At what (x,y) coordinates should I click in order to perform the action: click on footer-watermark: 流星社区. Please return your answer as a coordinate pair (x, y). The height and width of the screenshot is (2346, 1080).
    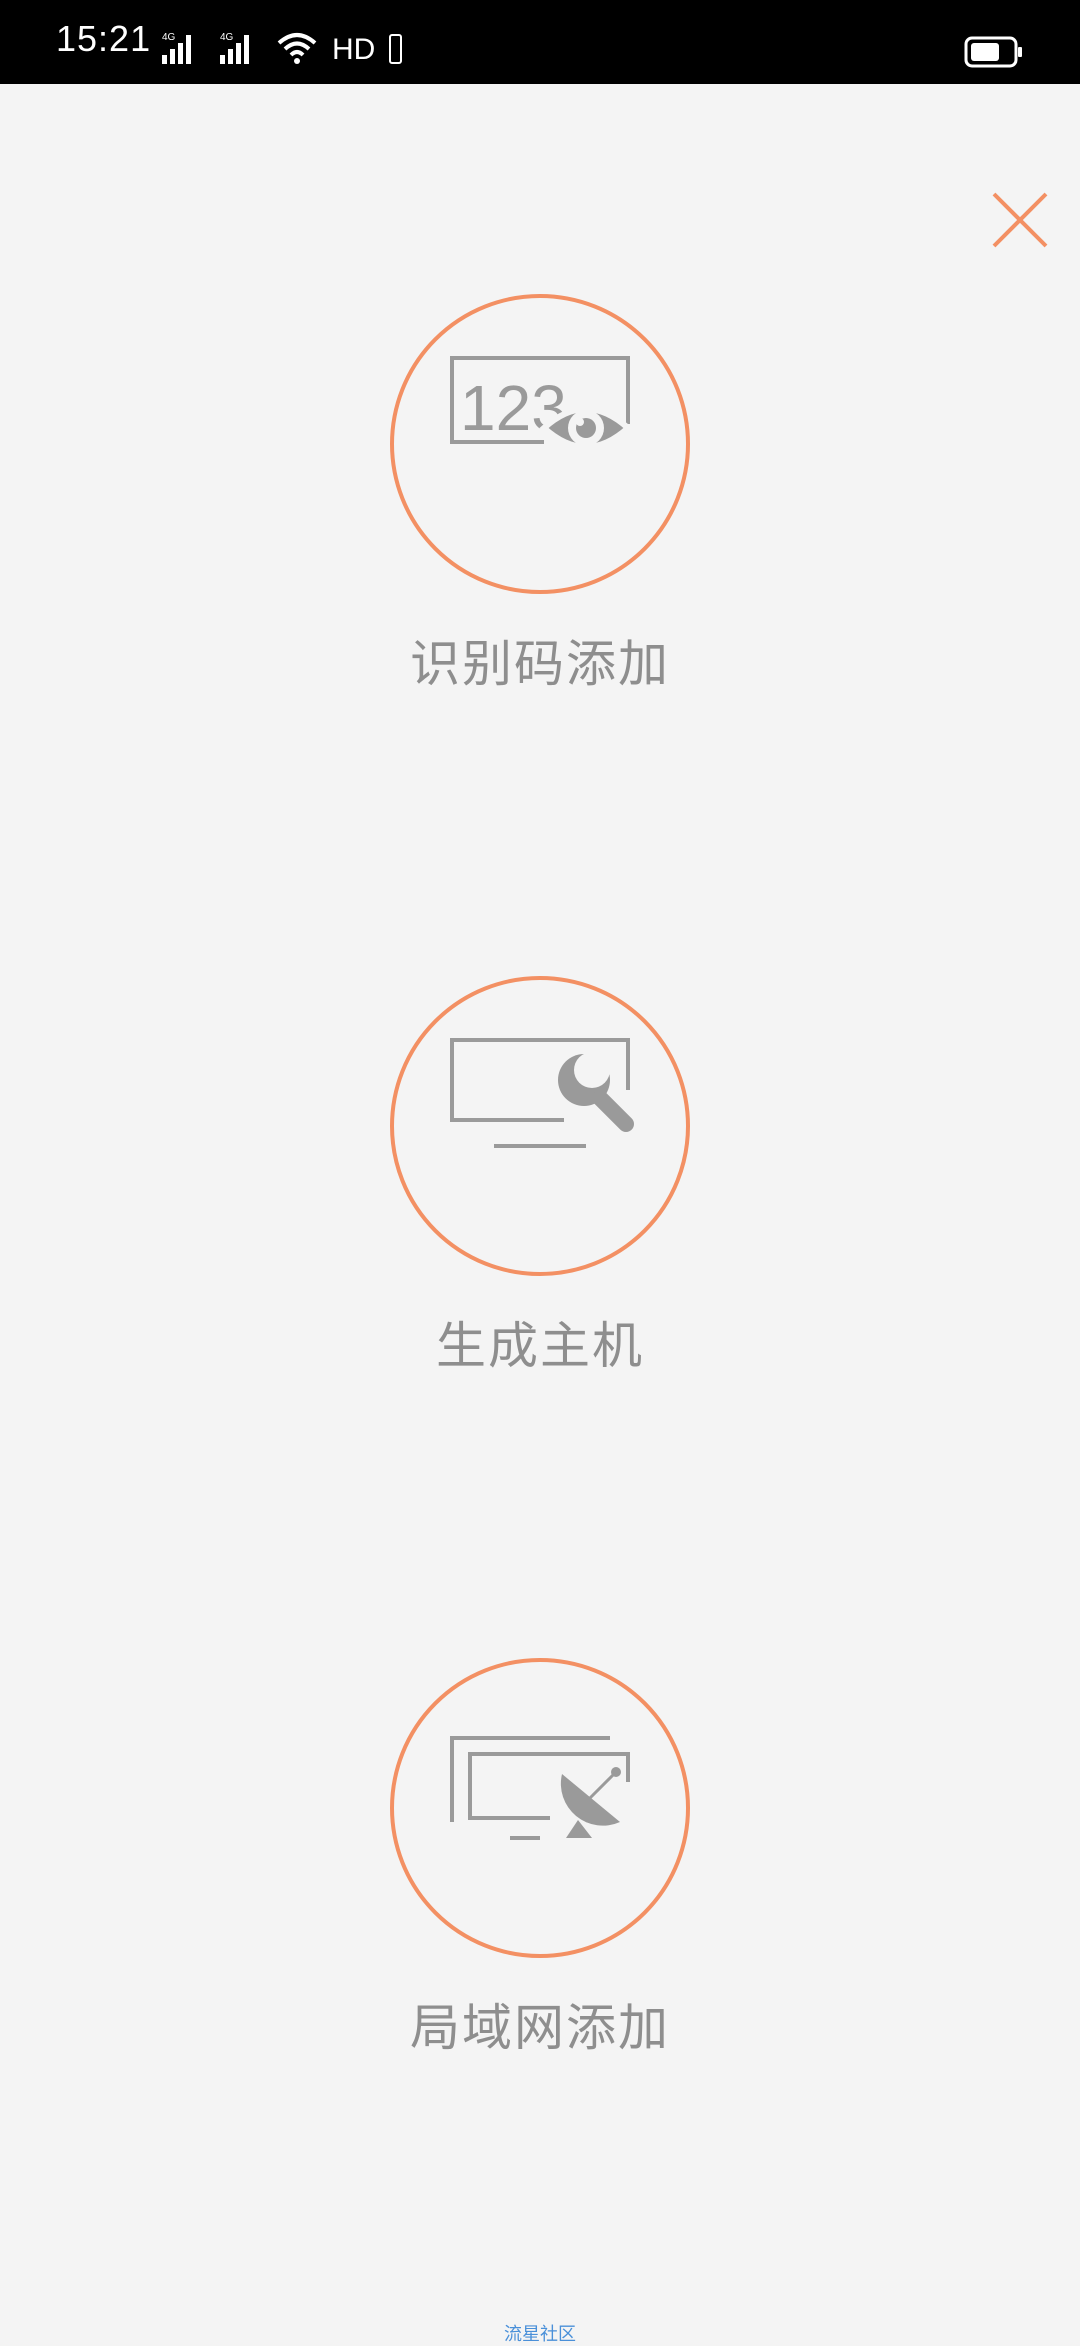
    Looking at the image, I should click on (540, 2334).